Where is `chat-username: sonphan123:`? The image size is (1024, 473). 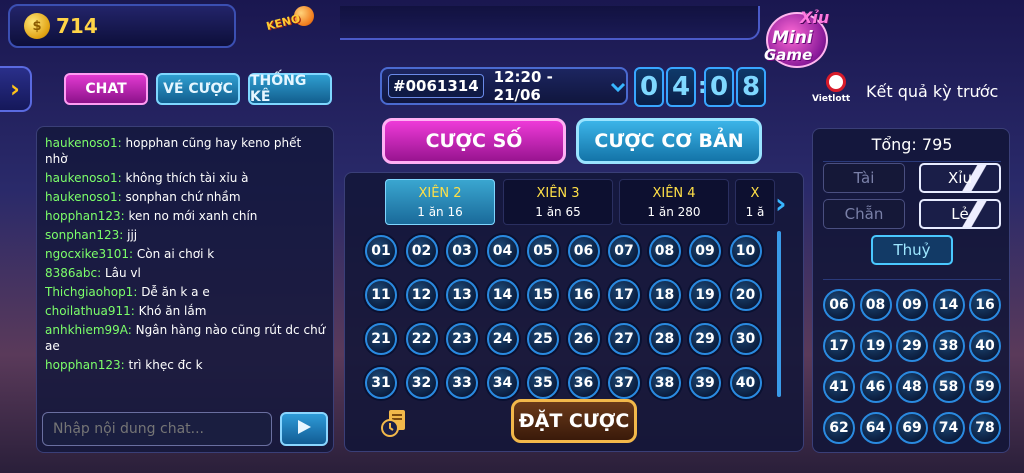
chat-username: sonphan123: is located at coordinates (84, 235).